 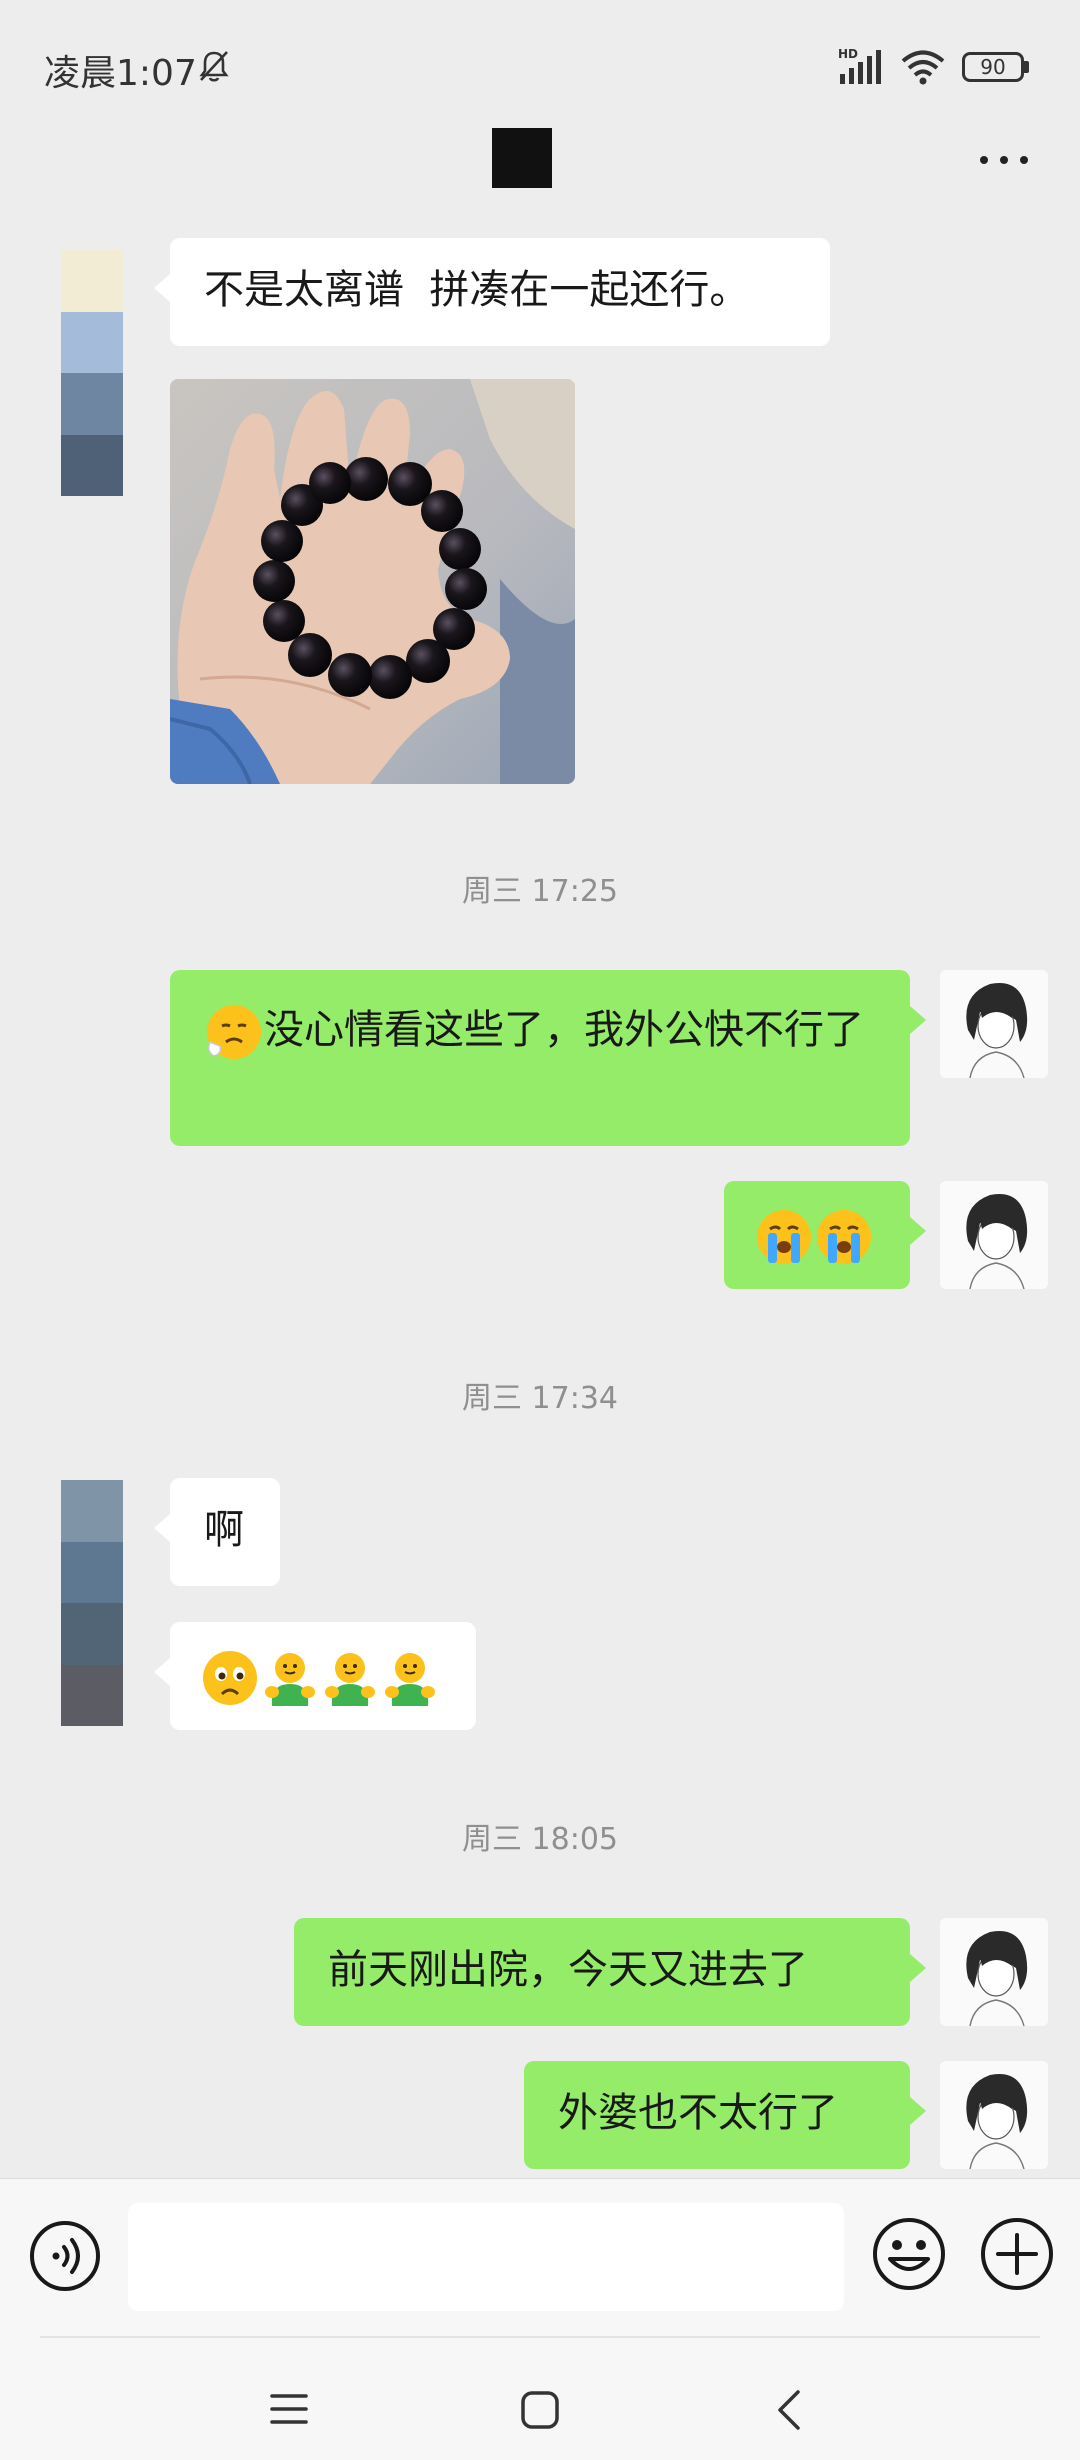 What do you see at coordinates (698, 2113) in the screenshot?
I see `message-text: 外婆也不太行了` at bounding box center [698, 2113].